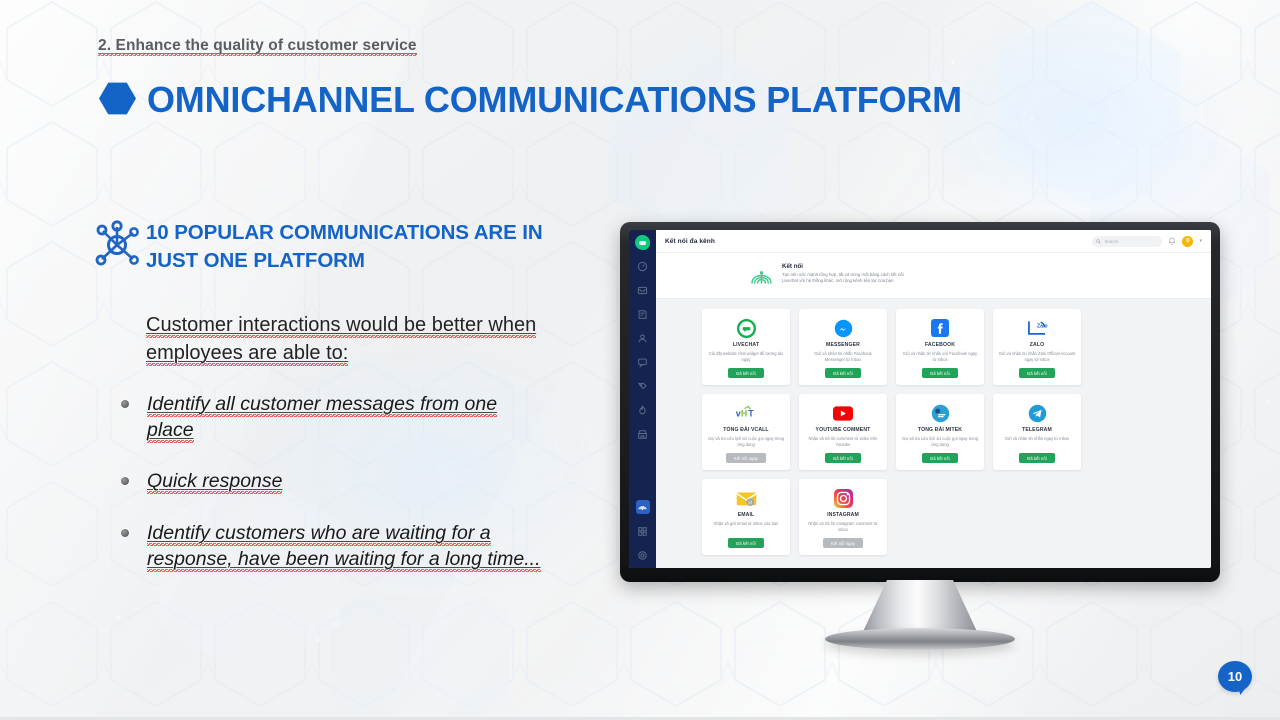  Describe the element at coordinates (761, 277) in the screenshot. I see `broadcast-icon` at that location.